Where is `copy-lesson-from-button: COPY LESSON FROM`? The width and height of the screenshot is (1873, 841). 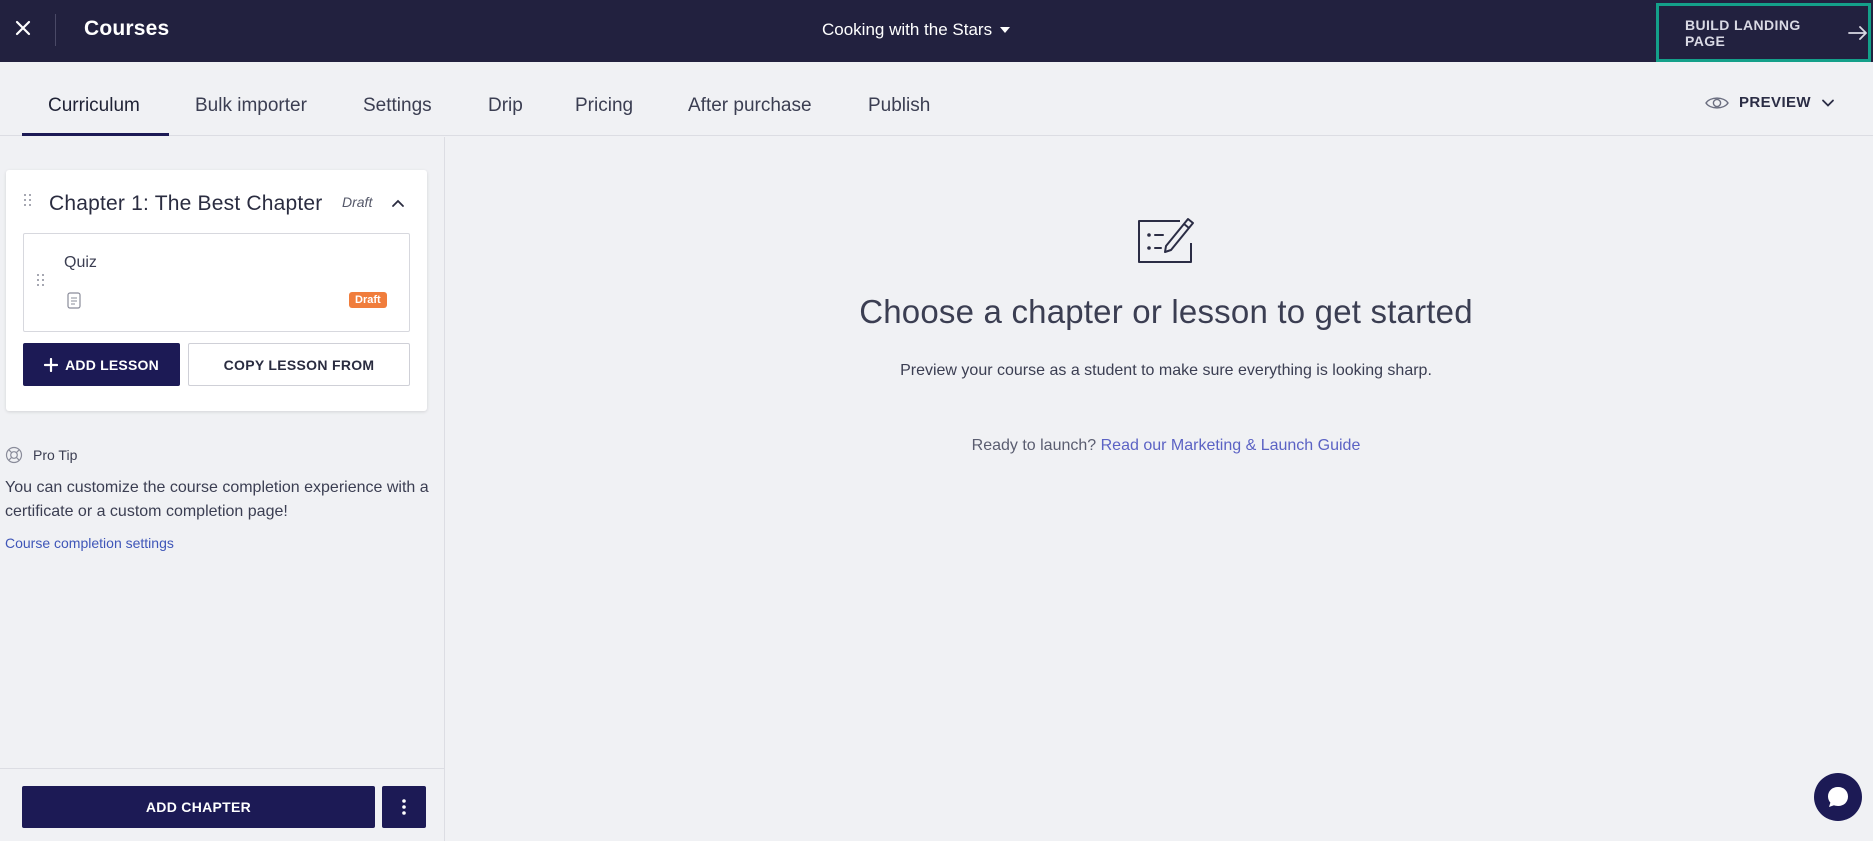 copy-lesson-from-button: COPY LESSON FROM is located at coordinates (299, 364).